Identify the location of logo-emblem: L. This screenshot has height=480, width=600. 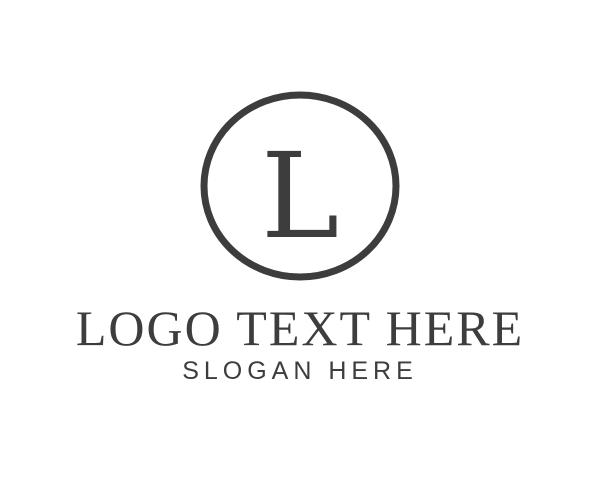
(300, 186).